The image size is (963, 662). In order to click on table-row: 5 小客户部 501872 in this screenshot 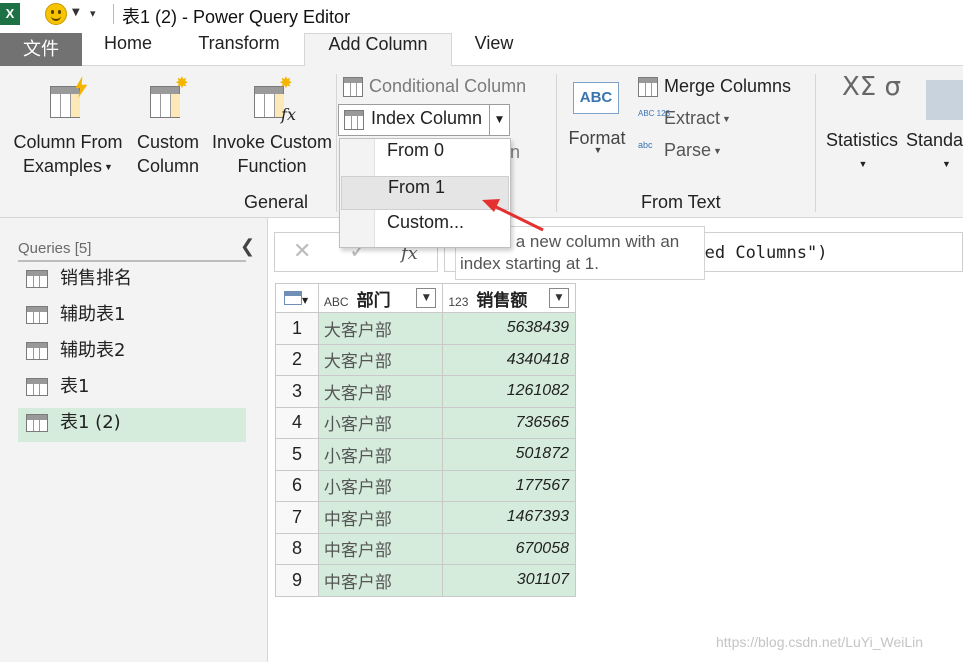, I will do `click(425, 454)`.